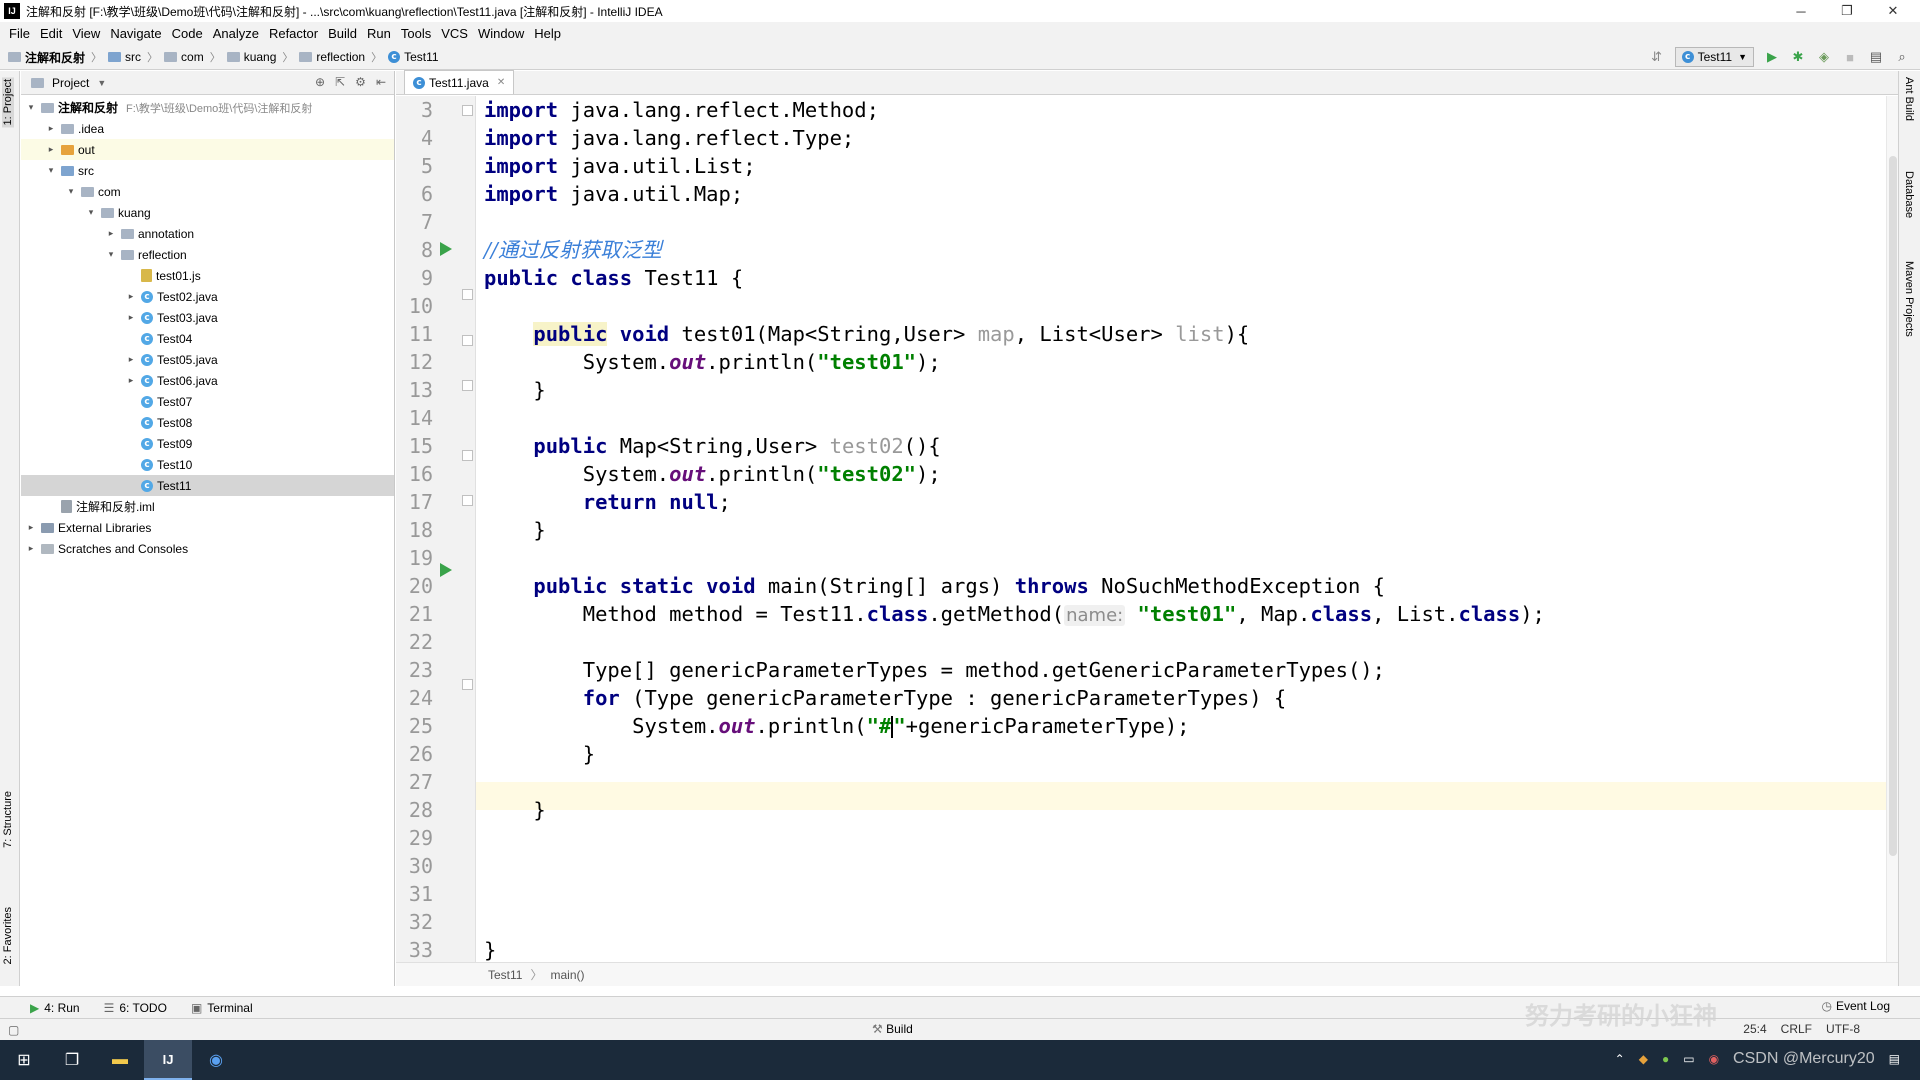 This screenshot has height=1080, width=1920. What do you see at coordinates (1714, 57) in the screenshot?
I see `run-configuration-select: c Test11 ▼` at bounding box center [1714, 57].